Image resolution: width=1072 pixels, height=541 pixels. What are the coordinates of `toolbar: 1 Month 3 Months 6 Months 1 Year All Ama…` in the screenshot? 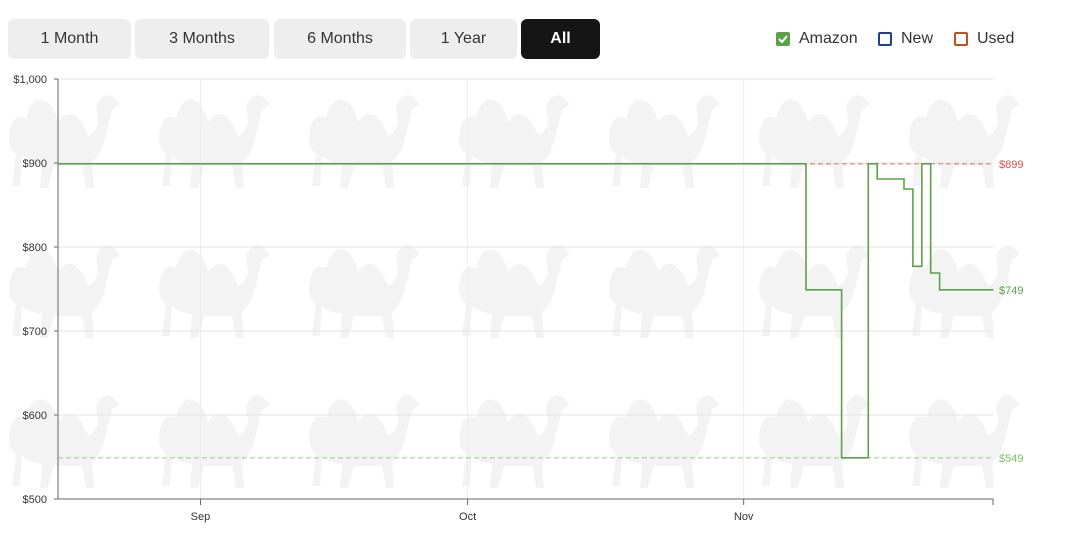 It's located at (536, 33).